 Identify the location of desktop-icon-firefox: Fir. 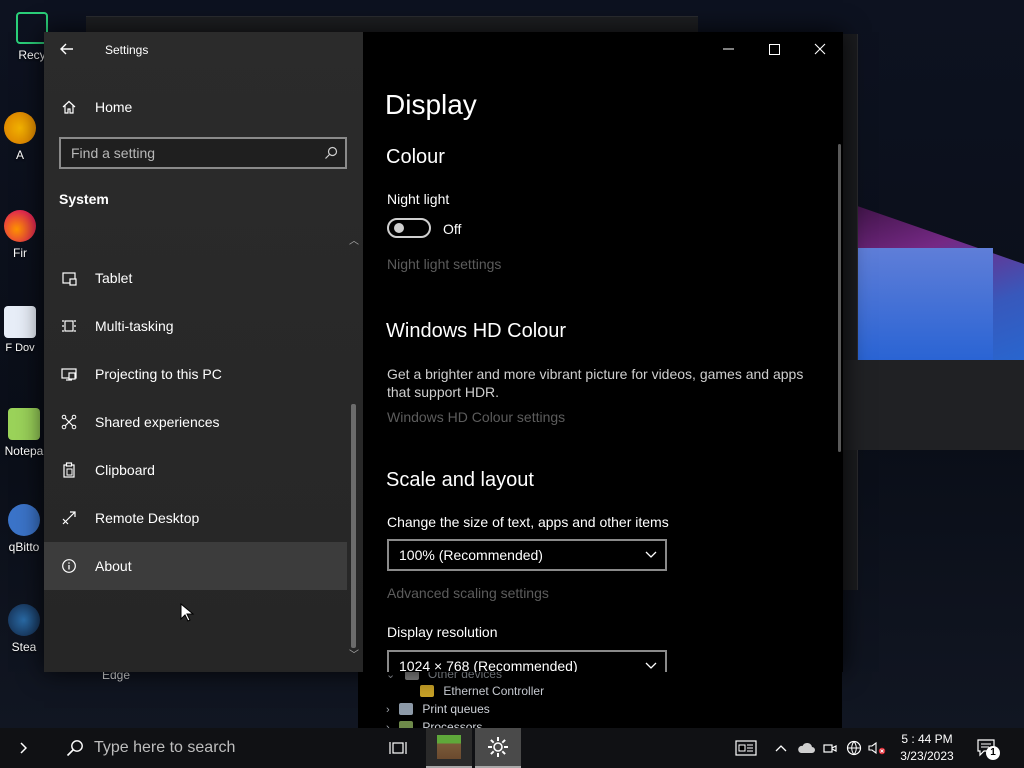
(20, 235).